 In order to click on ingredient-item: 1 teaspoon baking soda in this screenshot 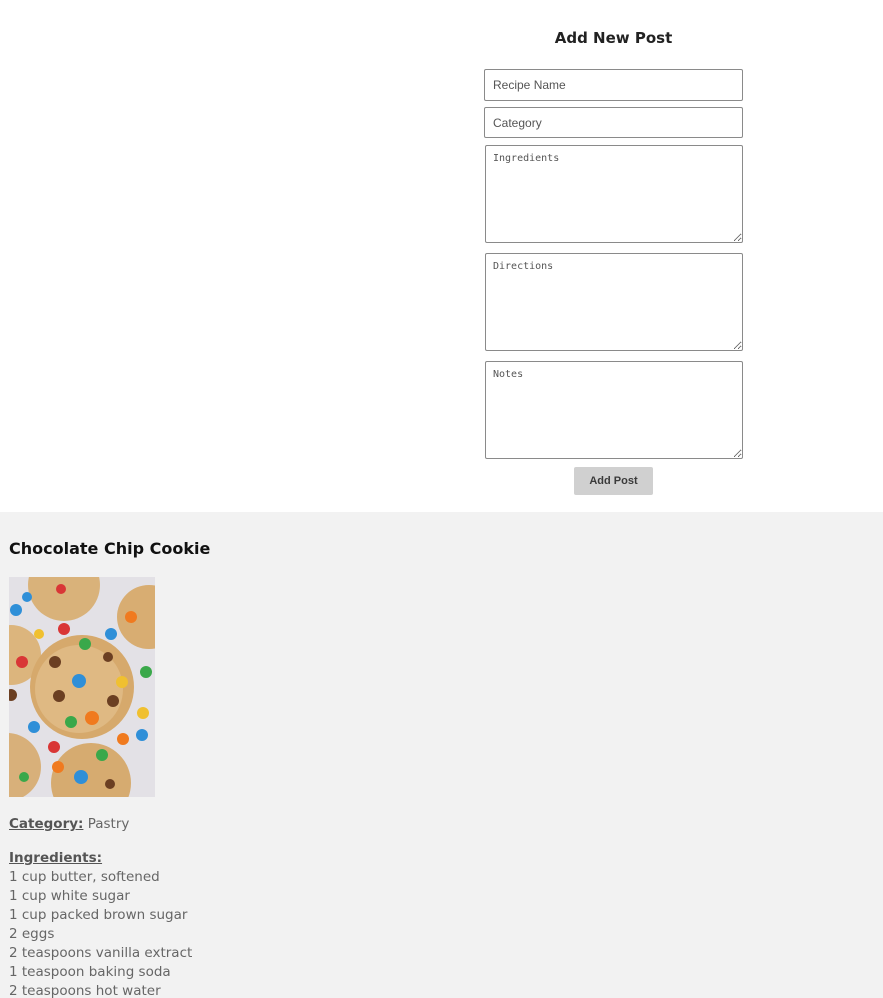, I will do `click(90, 972)`.